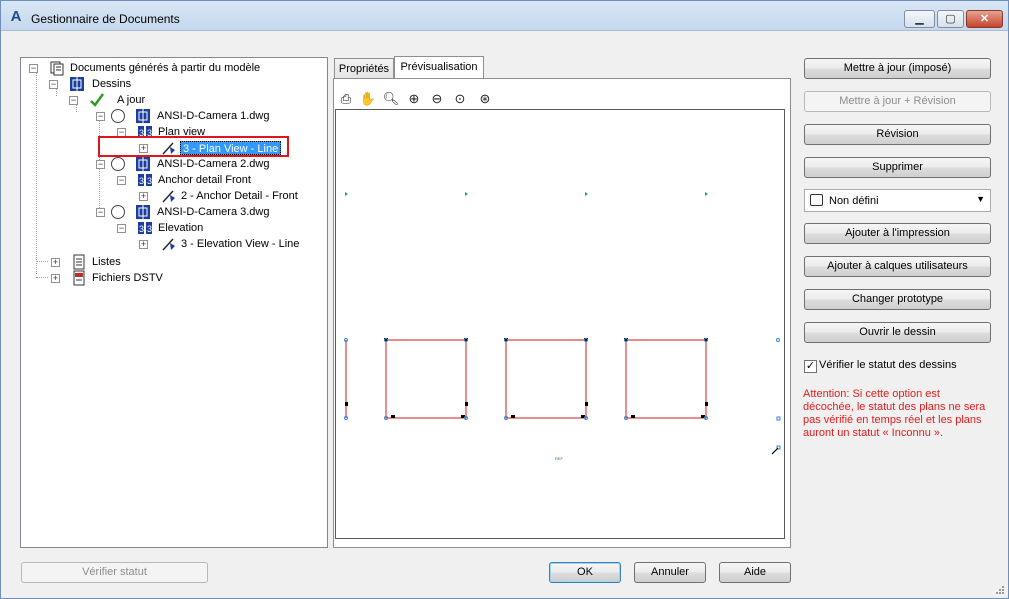  Describe the element at coordinates (755, 572) in the screenshot. I see `help-button: Aide` at that location.